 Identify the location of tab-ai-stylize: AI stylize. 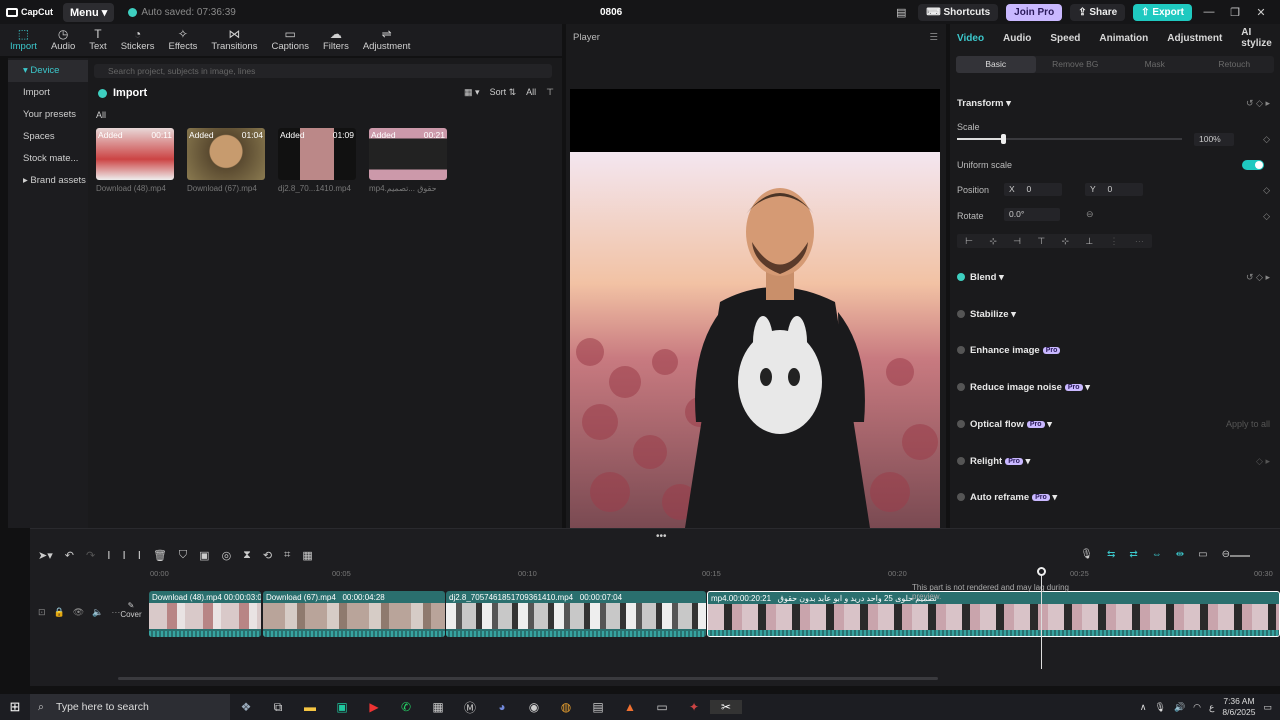
(1260, 38).